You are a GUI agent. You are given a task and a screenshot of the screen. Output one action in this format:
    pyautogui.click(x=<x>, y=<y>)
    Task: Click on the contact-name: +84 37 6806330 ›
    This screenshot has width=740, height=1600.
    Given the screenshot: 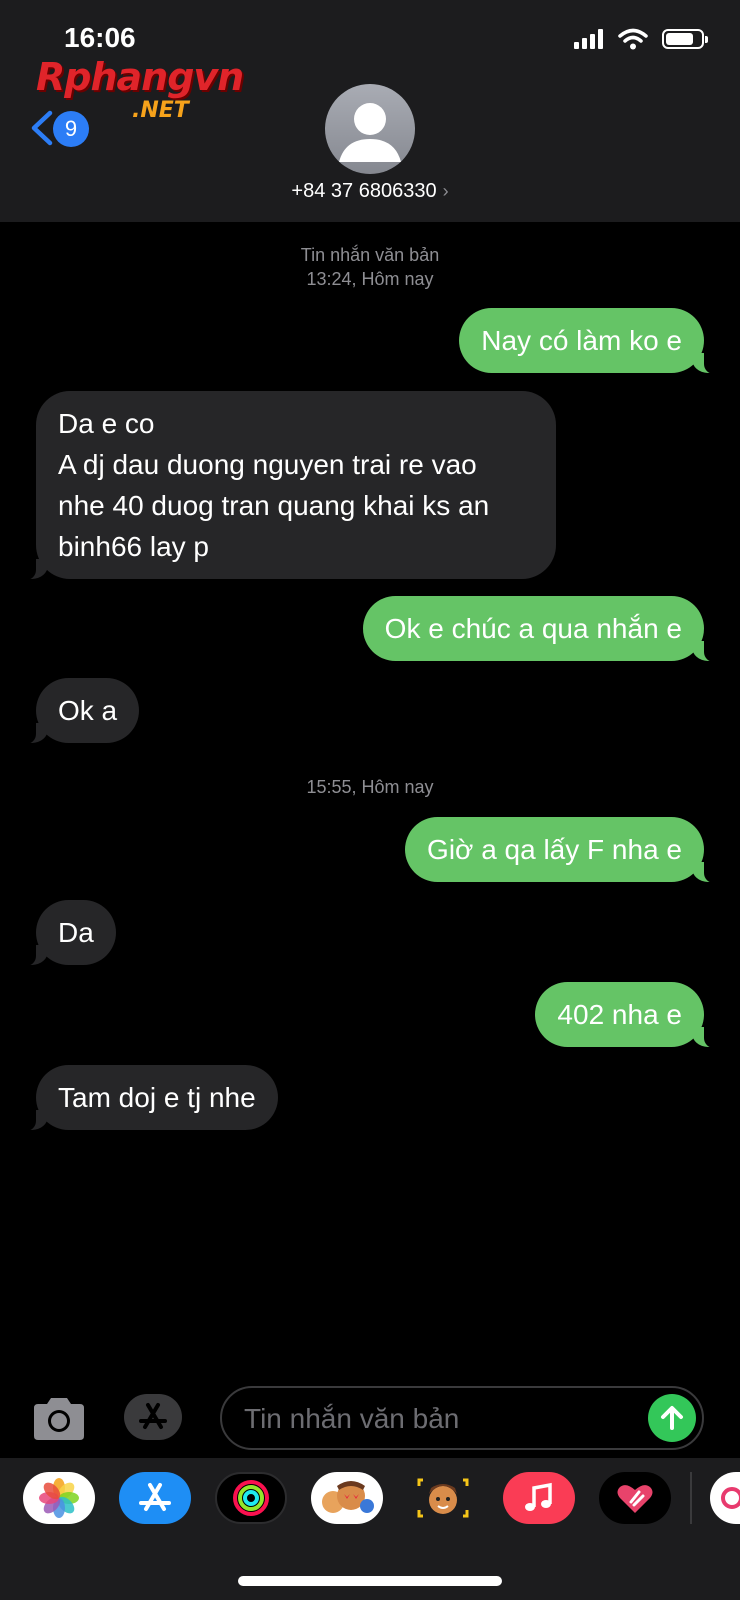 What is the action you would take?
    pyautogui.click(x=370, y=191)
    